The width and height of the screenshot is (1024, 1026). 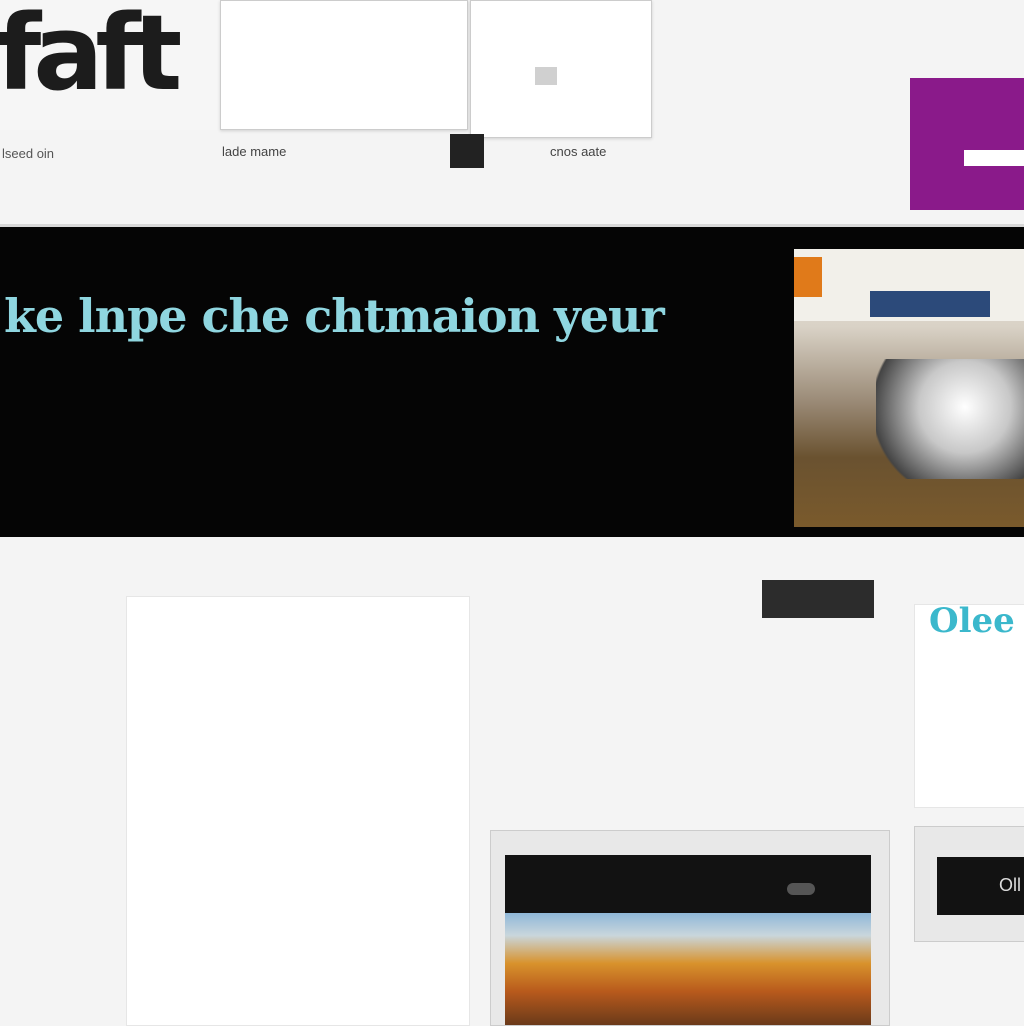 I want to click on video-card: Oll, so click(x=969, y=884).